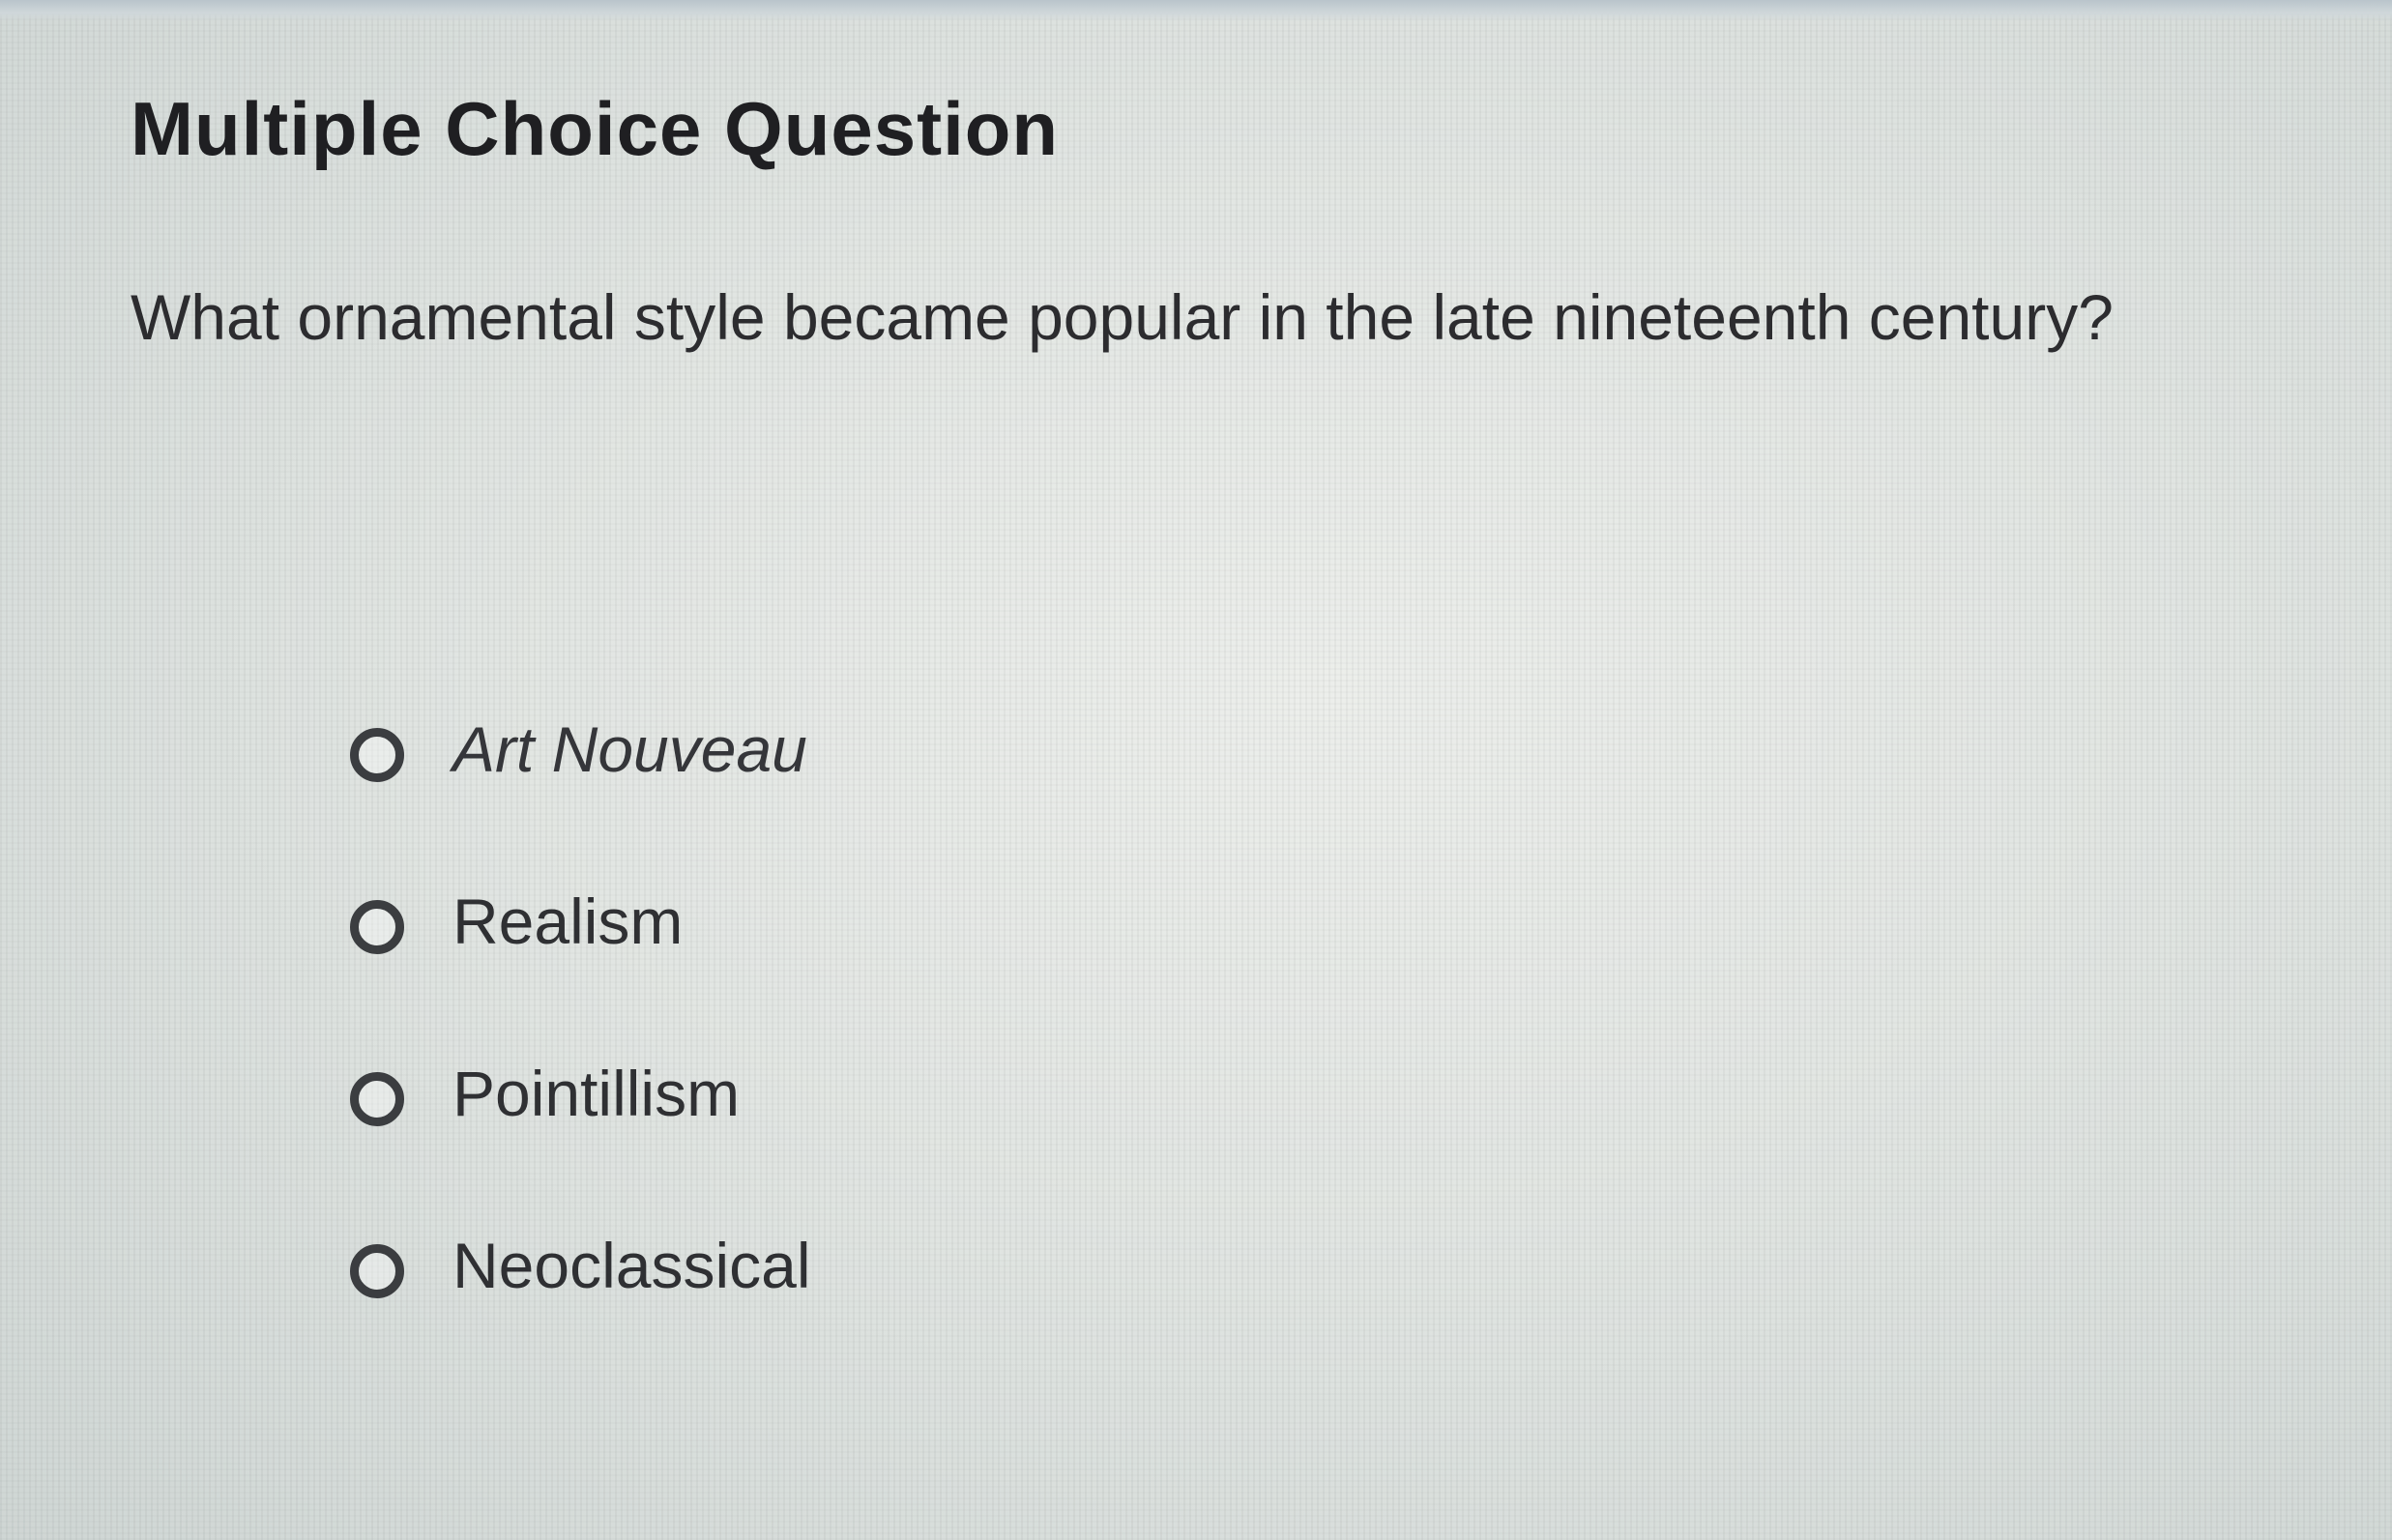 The width and height of the screenshot is (2392, 1540). Describe the element at coordinates (928, 969) in the screenshot. I see `choice-realism: Realism` at that location.